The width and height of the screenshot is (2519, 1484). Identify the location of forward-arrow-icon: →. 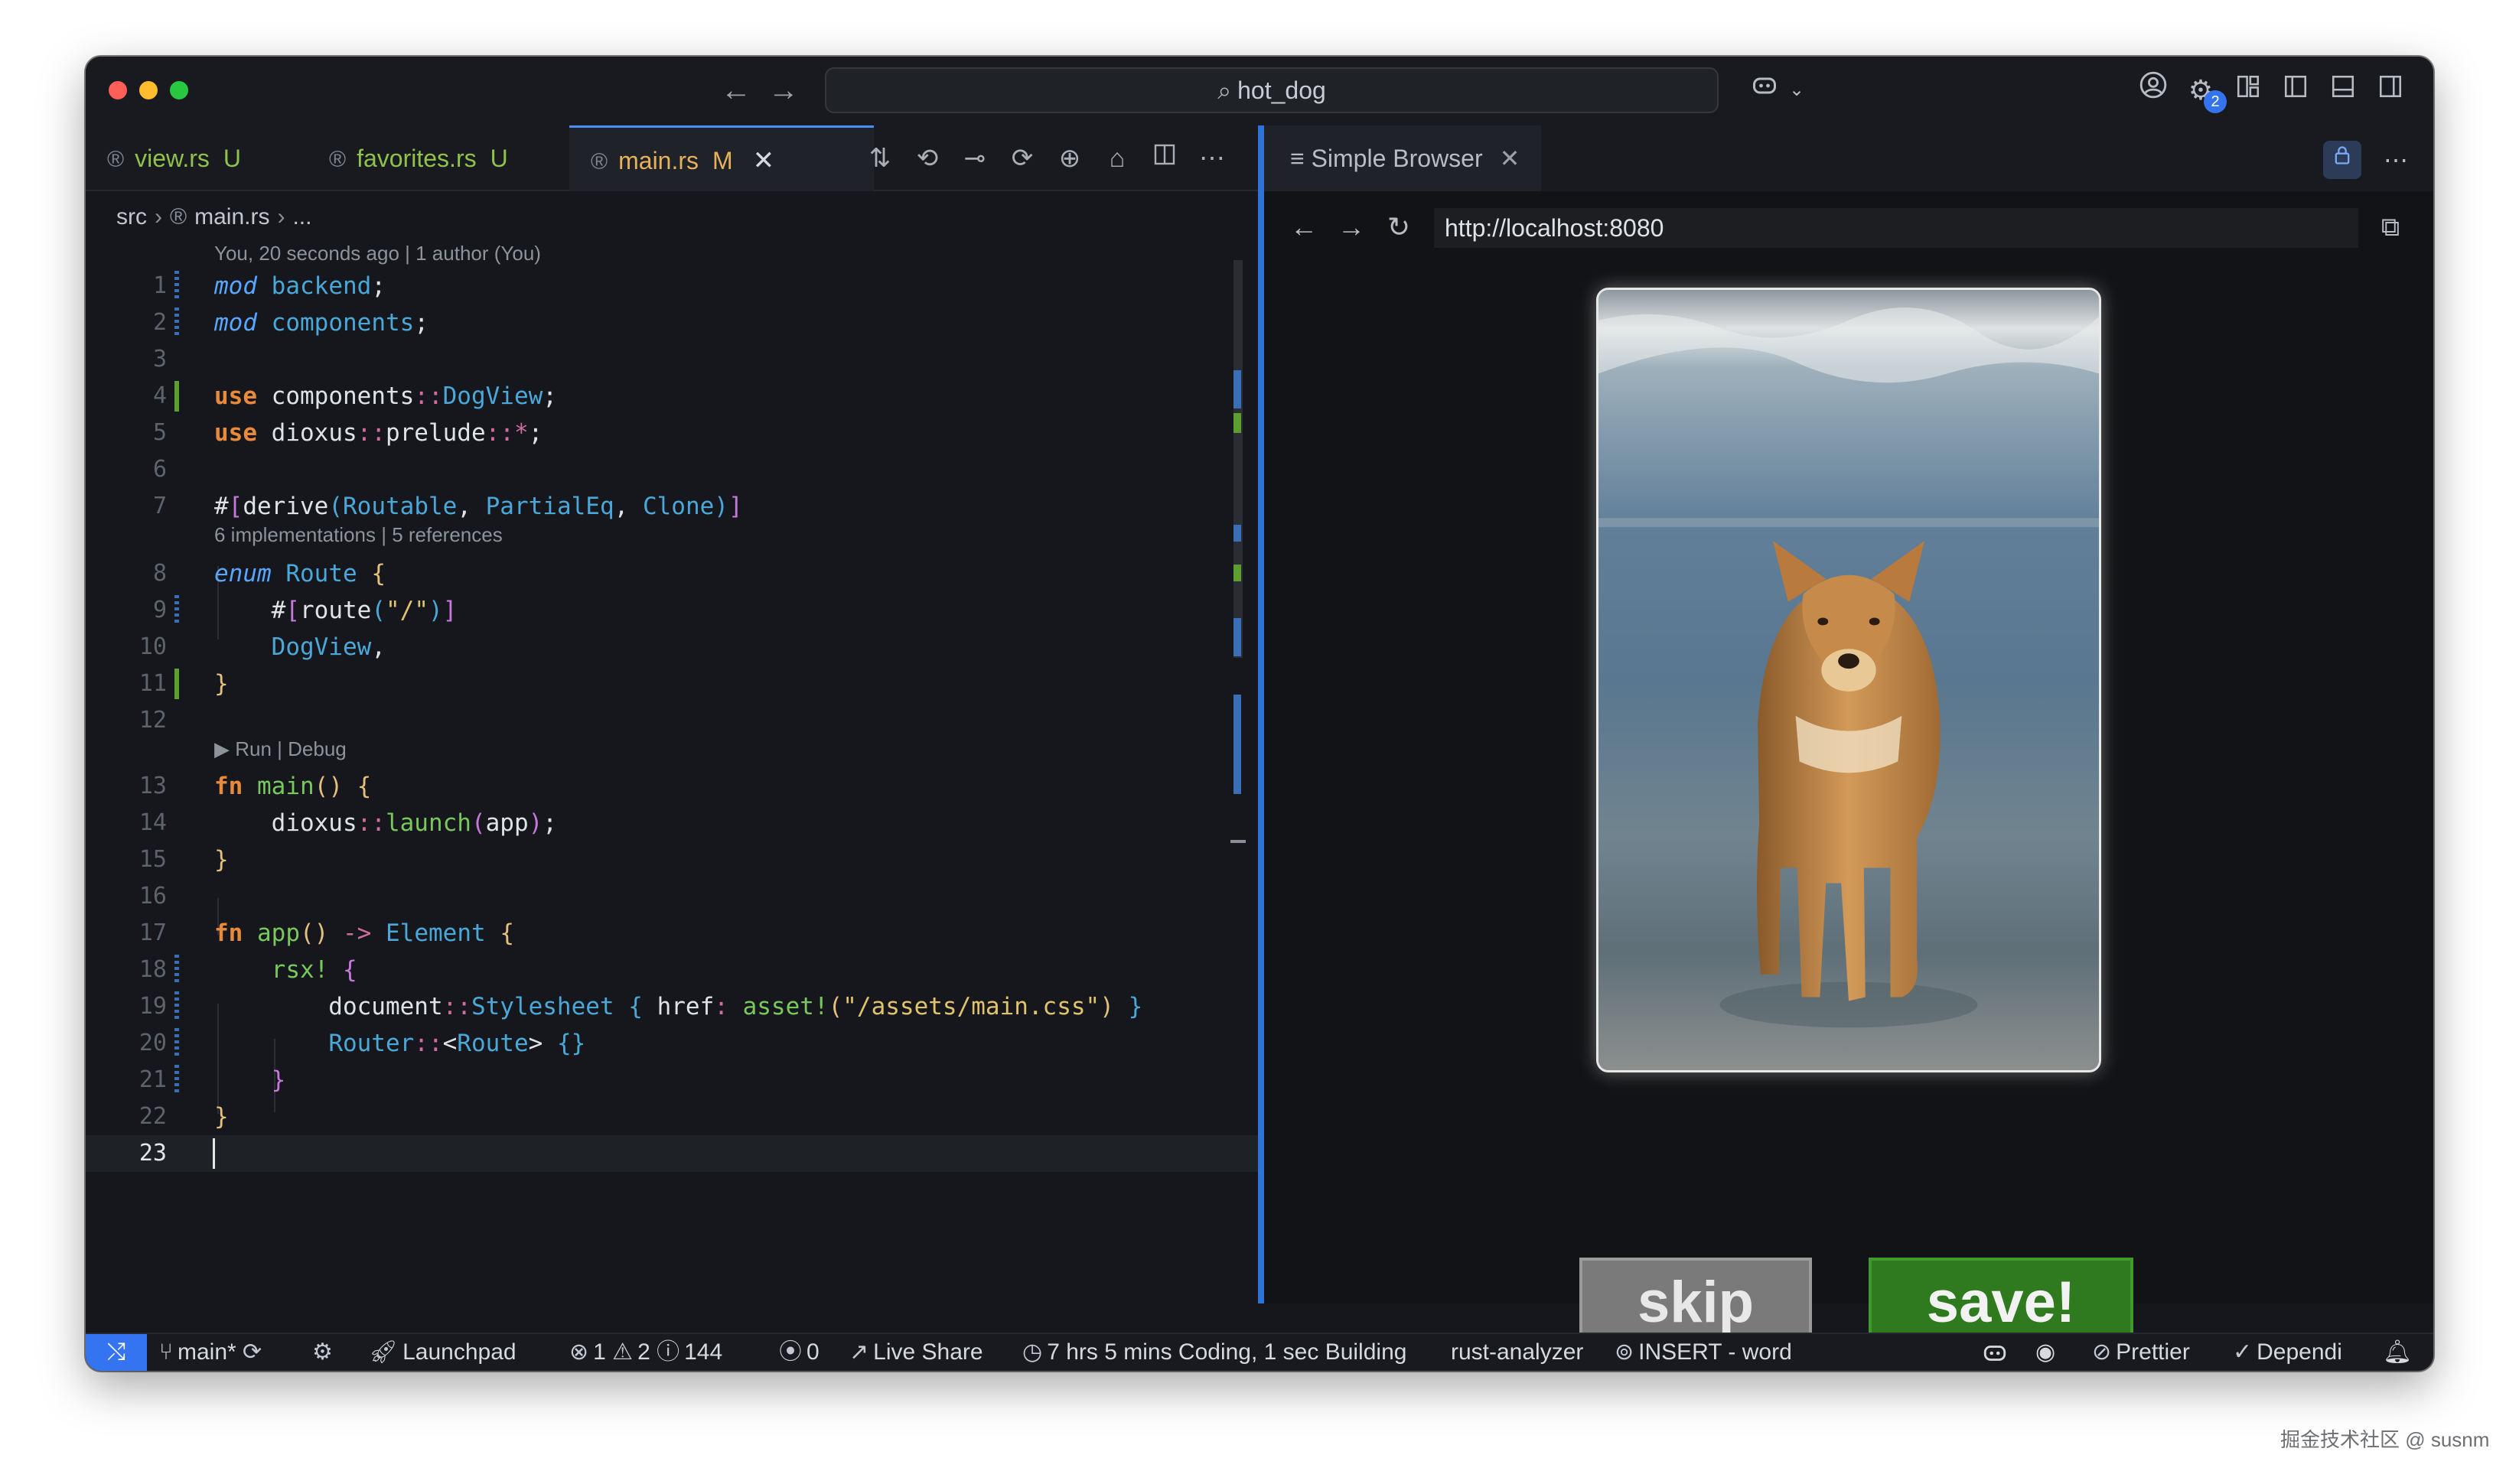
(783, 90).